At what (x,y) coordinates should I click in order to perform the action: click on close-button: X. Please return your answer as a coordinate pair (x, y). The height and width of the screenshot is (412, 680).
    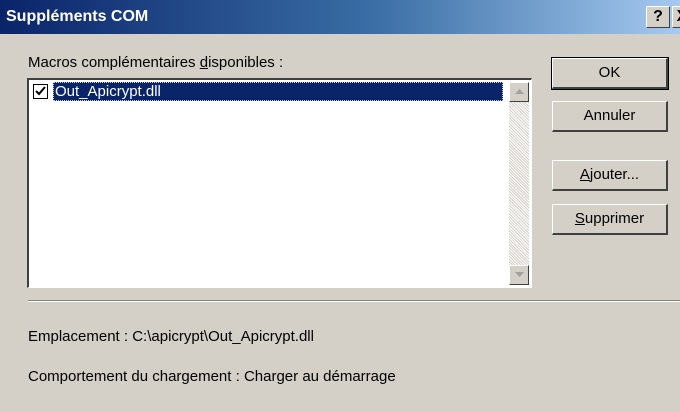
    Looking at the image, I should click on (676, 17).